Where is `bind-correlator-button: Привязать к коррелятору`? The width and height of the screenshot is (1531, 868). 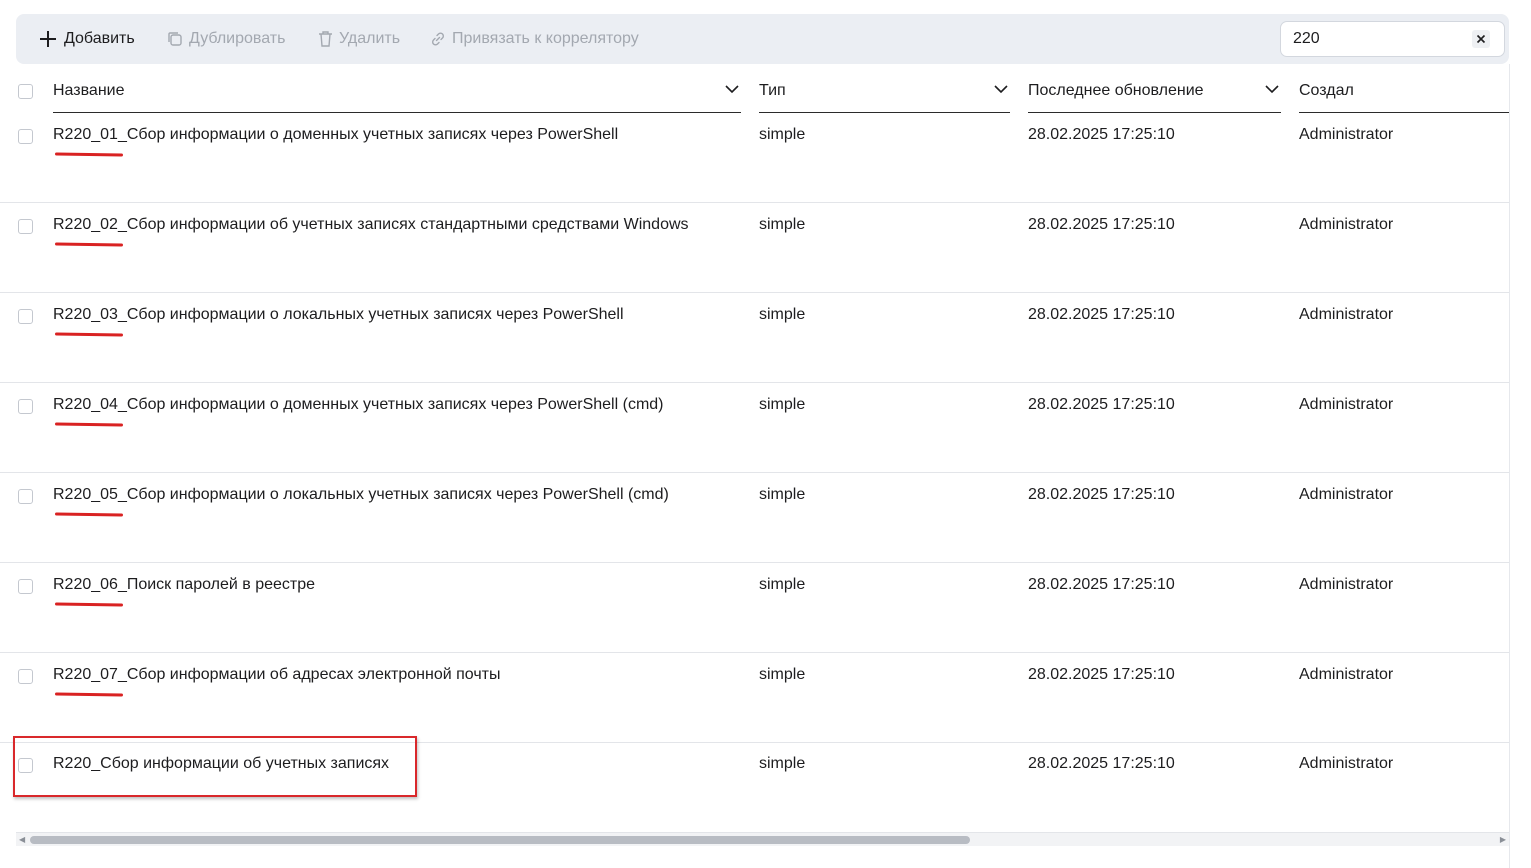
bind-correlator-button: Привязать к коррелятору is located at coordinates (534, 39).